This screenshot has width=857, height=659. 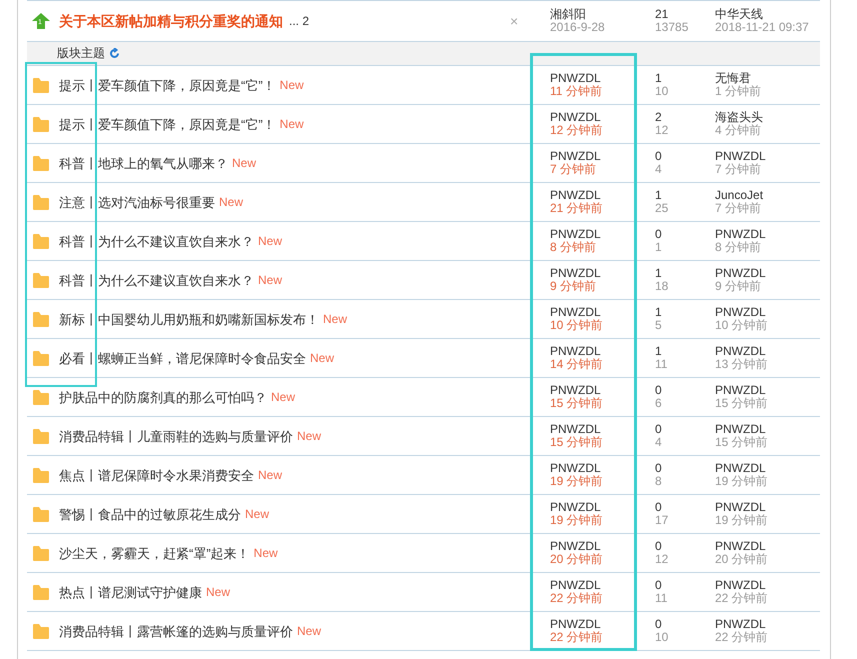 I want to click on post-time: 19 分钟前, so click(x=577, y=520).